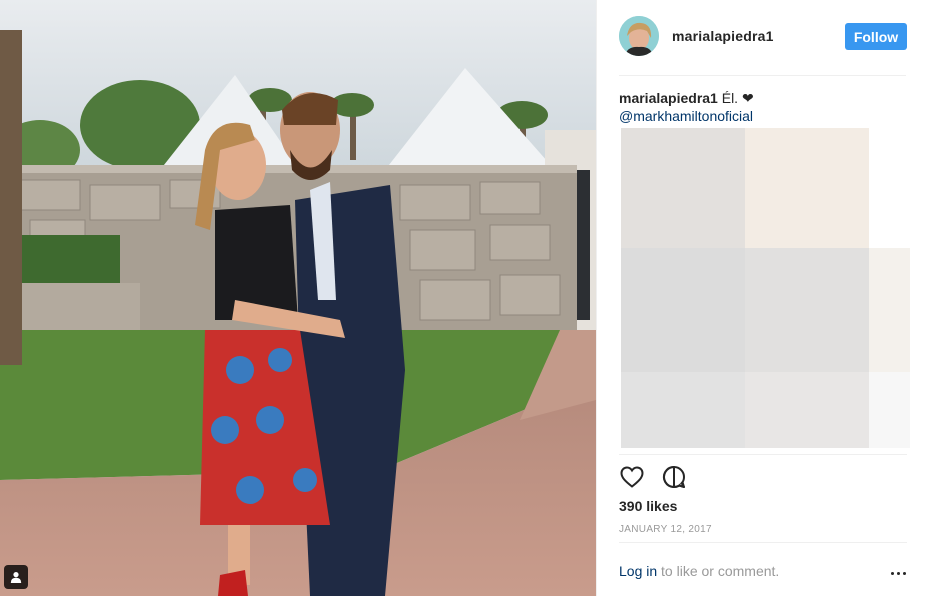 The image size is (927, 596). Describe the element at coordinates (653, 478) in the screenshot. I see `post-actions` at that location.